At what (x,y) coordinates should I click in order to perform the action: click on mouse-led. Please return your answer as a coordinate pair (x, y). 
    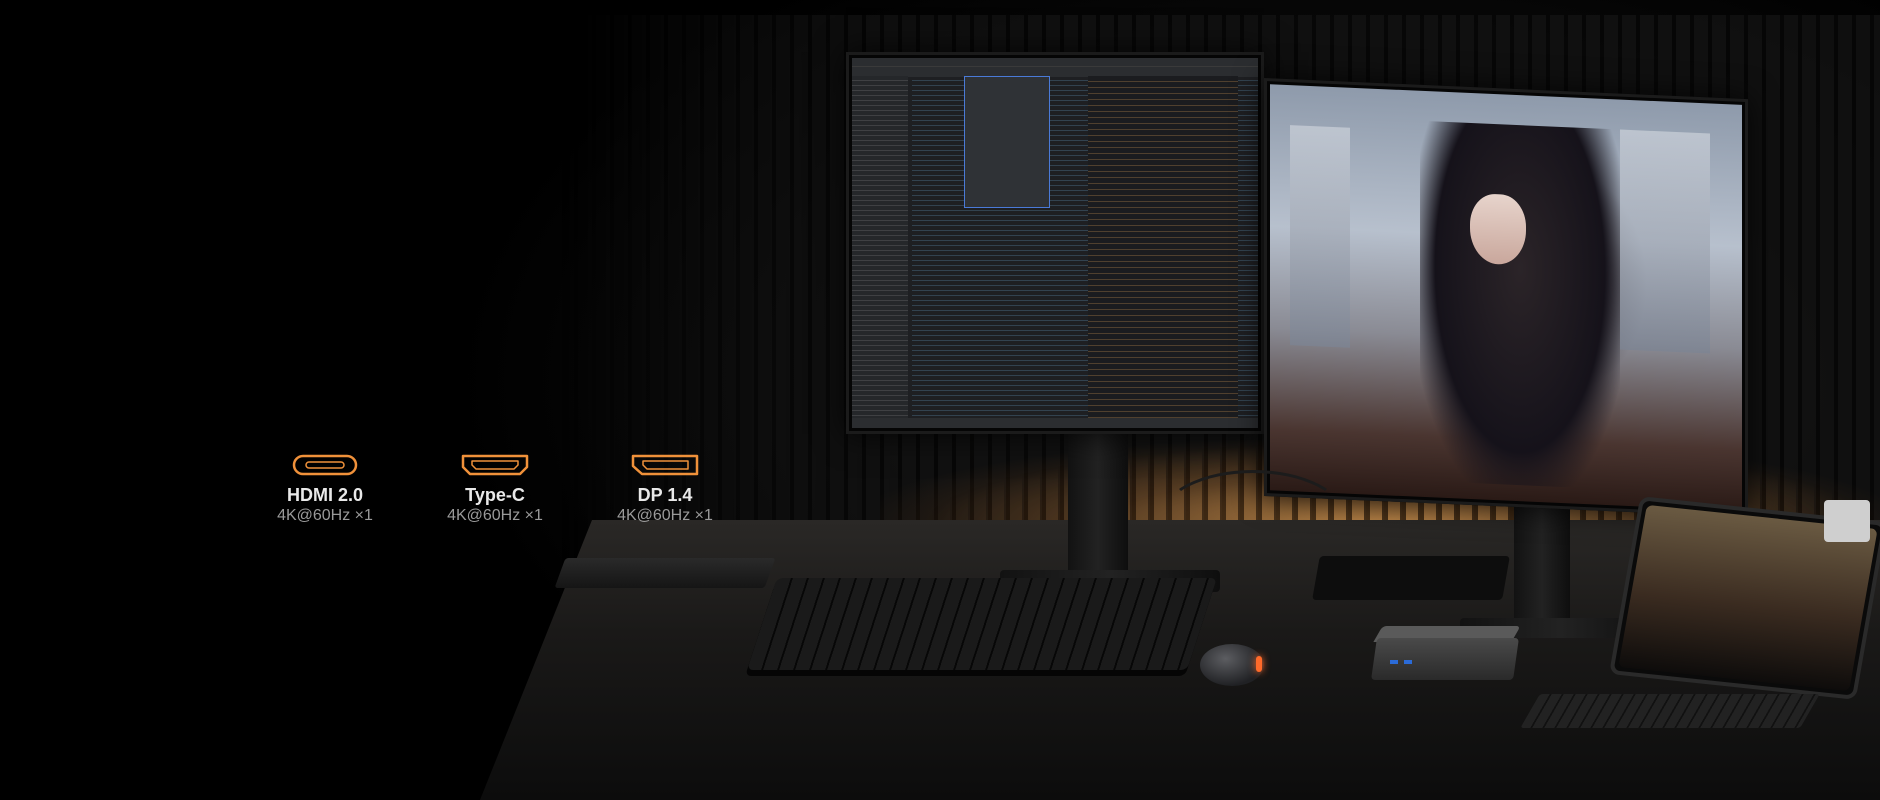
    Looking at the image, I should click on (1259, 664).